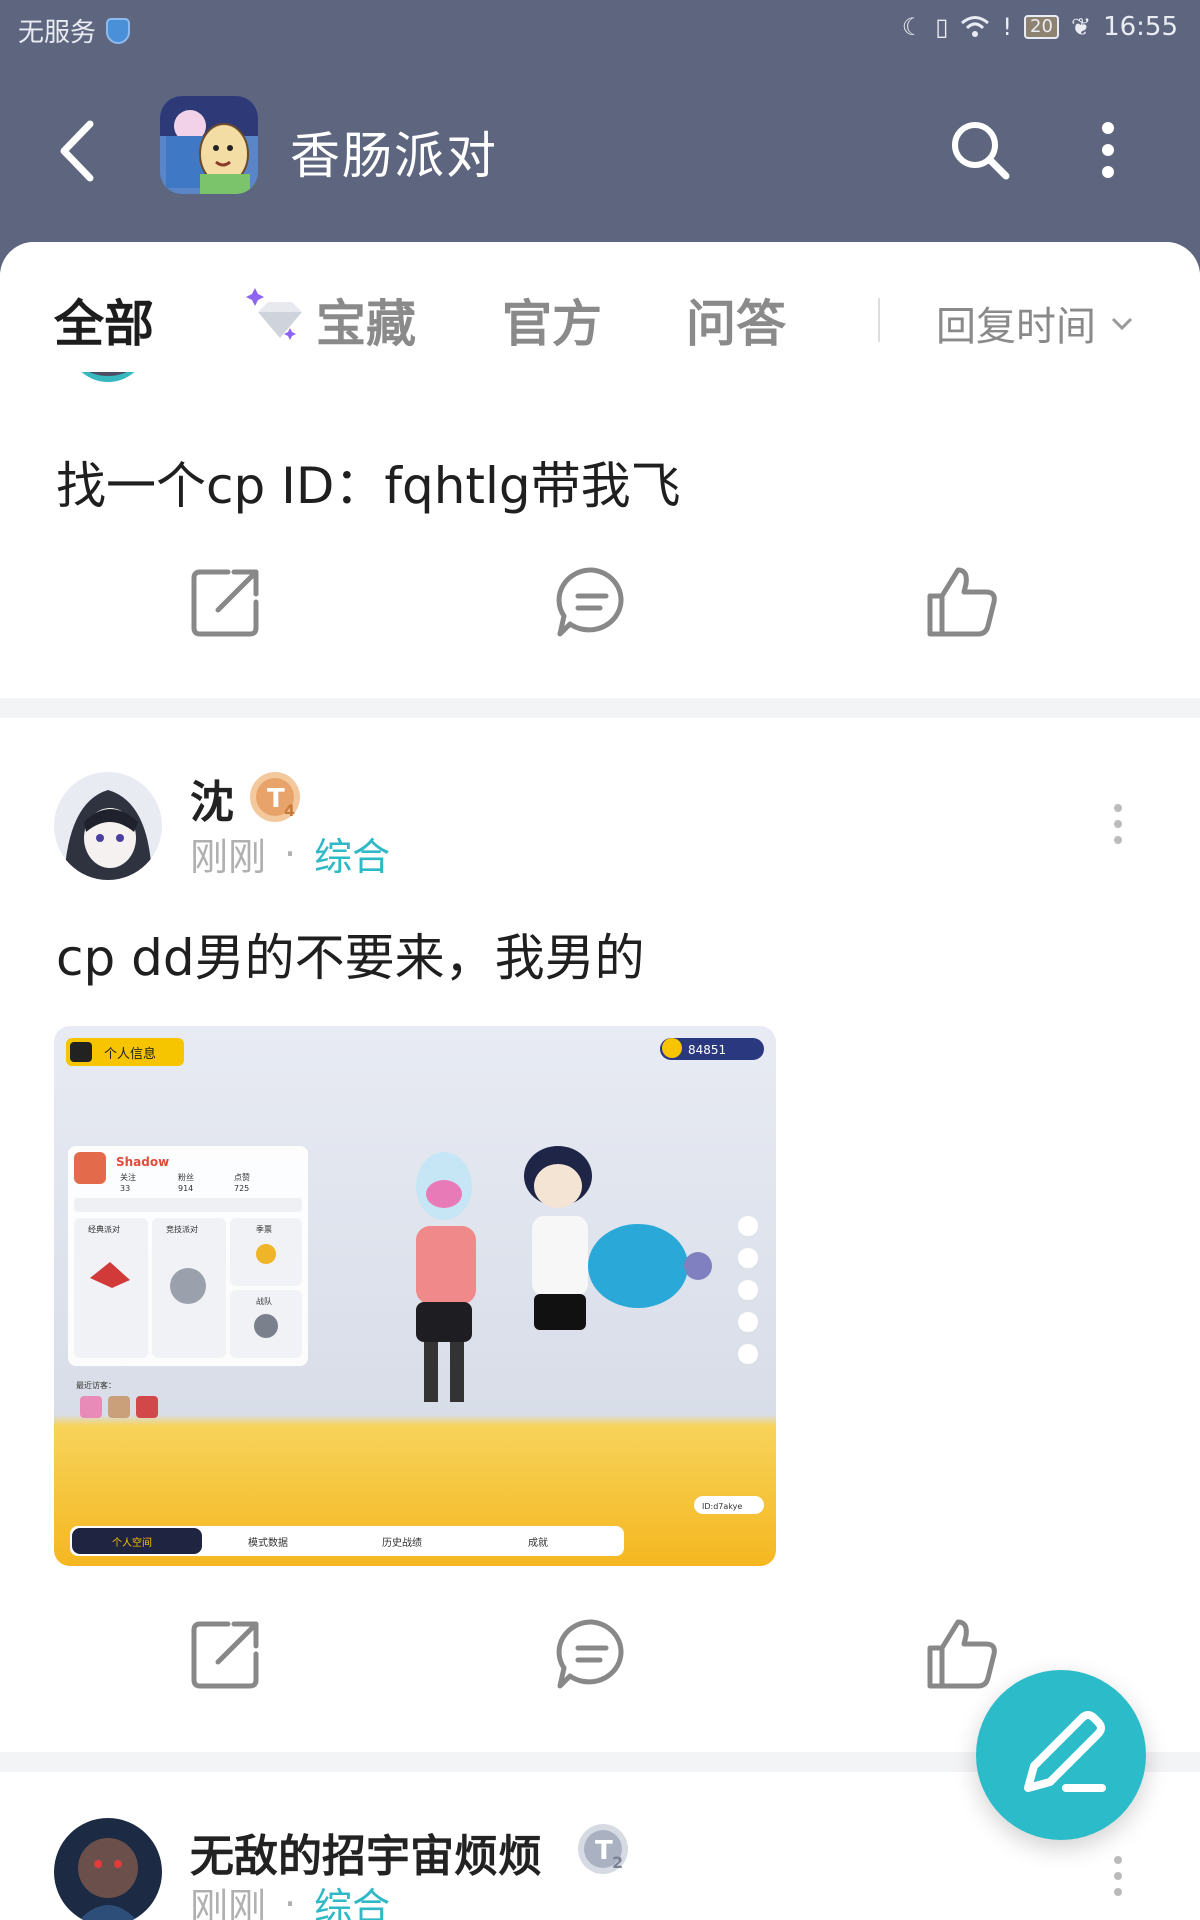 This screenshot has width=1200, height=1920. I want to click on tab-all: 全部, so click(104, 320).